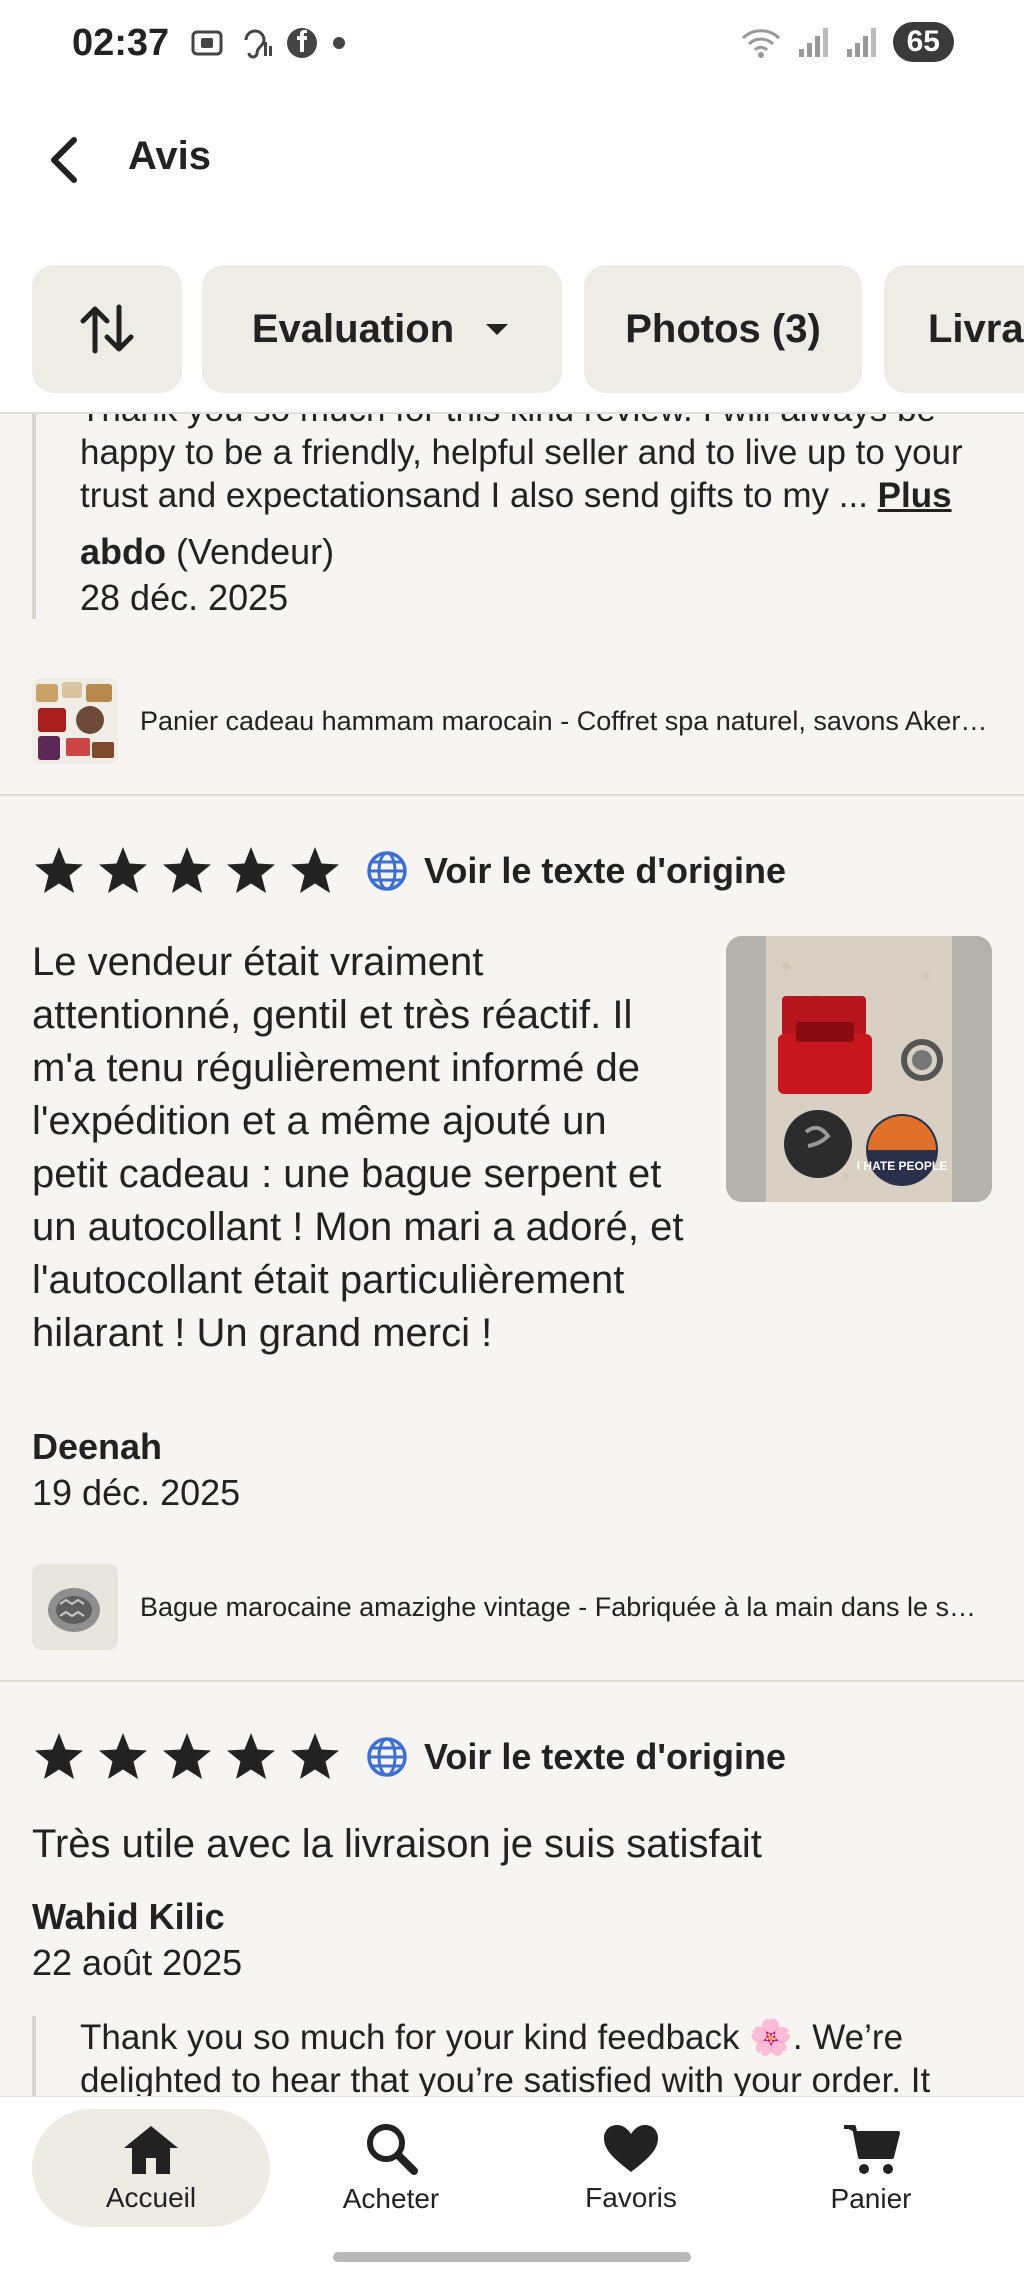  I want to click on nav-acheter: Acheter, so click(391, 2168).